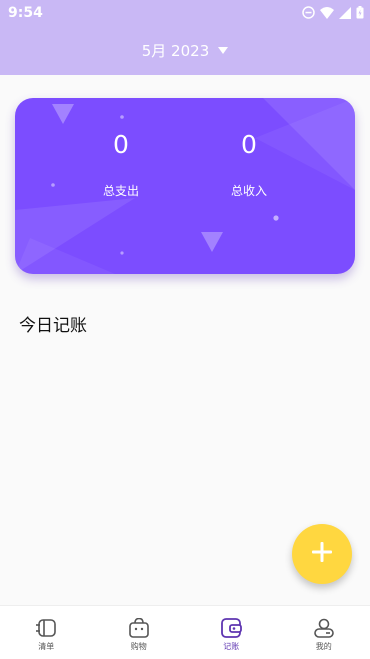 The image size is (370, 659). Describe the element at coordinates (138, 646) in the screenshot. I see `nav-label-shopping: 购物` at that location.